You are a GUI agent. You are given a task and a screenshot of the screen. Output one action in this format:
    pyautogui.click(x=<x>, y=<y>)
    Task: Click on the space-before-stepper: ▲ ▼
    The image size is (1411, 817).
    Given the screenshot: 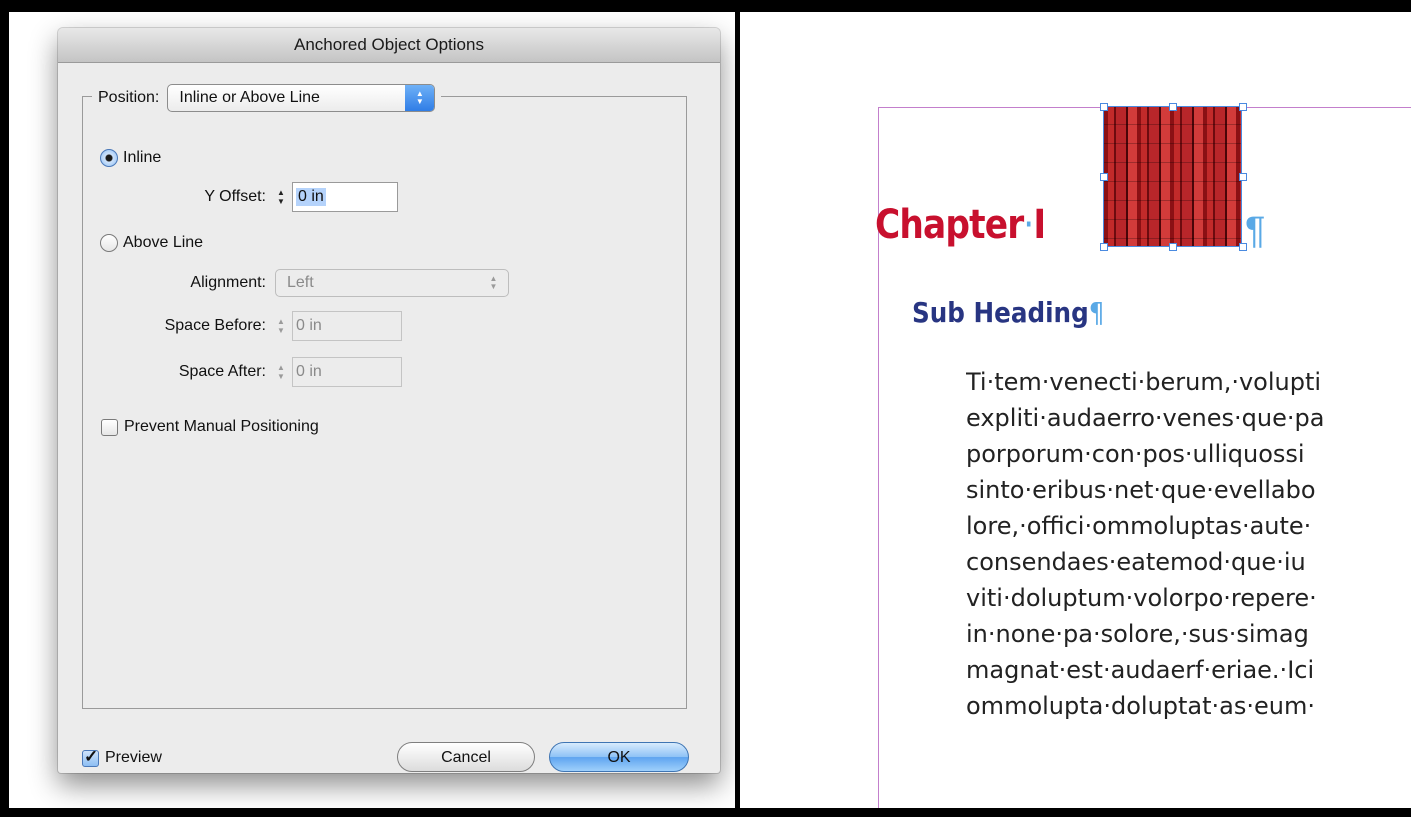 What is the action you would take?
    pyautogui.click(x=281, y=326)
    